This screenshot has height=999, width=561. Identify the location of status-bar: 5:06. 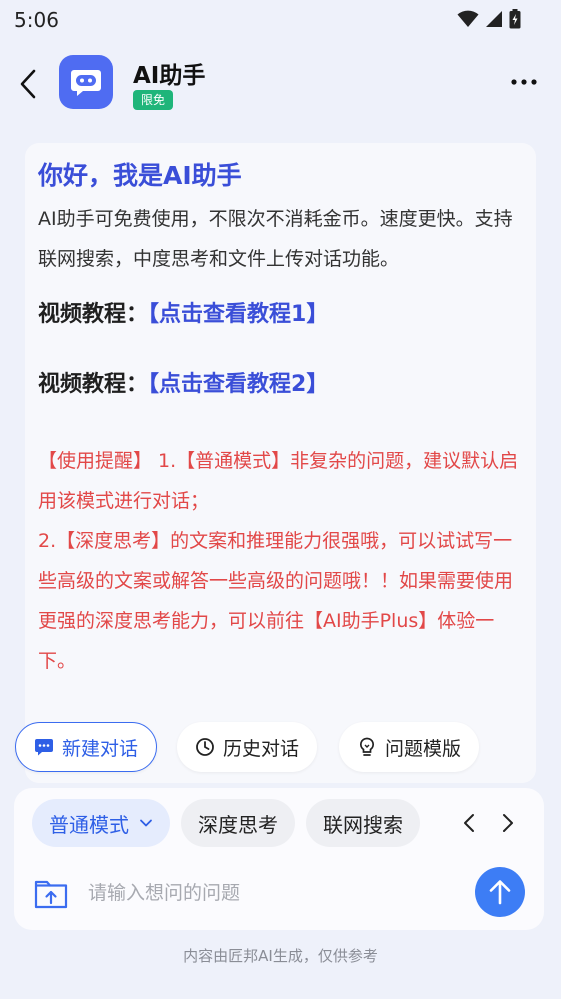
(280, 20).